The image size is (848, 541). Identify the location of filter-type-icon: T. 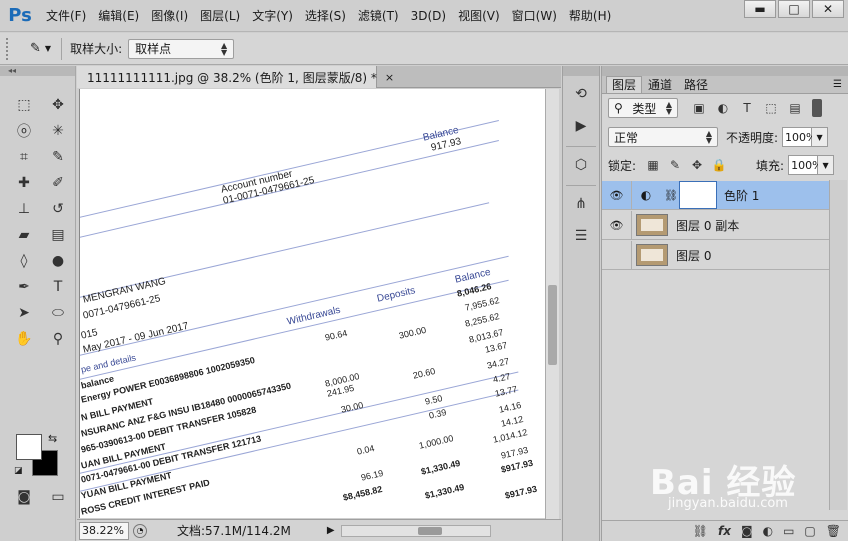
(747, 108).